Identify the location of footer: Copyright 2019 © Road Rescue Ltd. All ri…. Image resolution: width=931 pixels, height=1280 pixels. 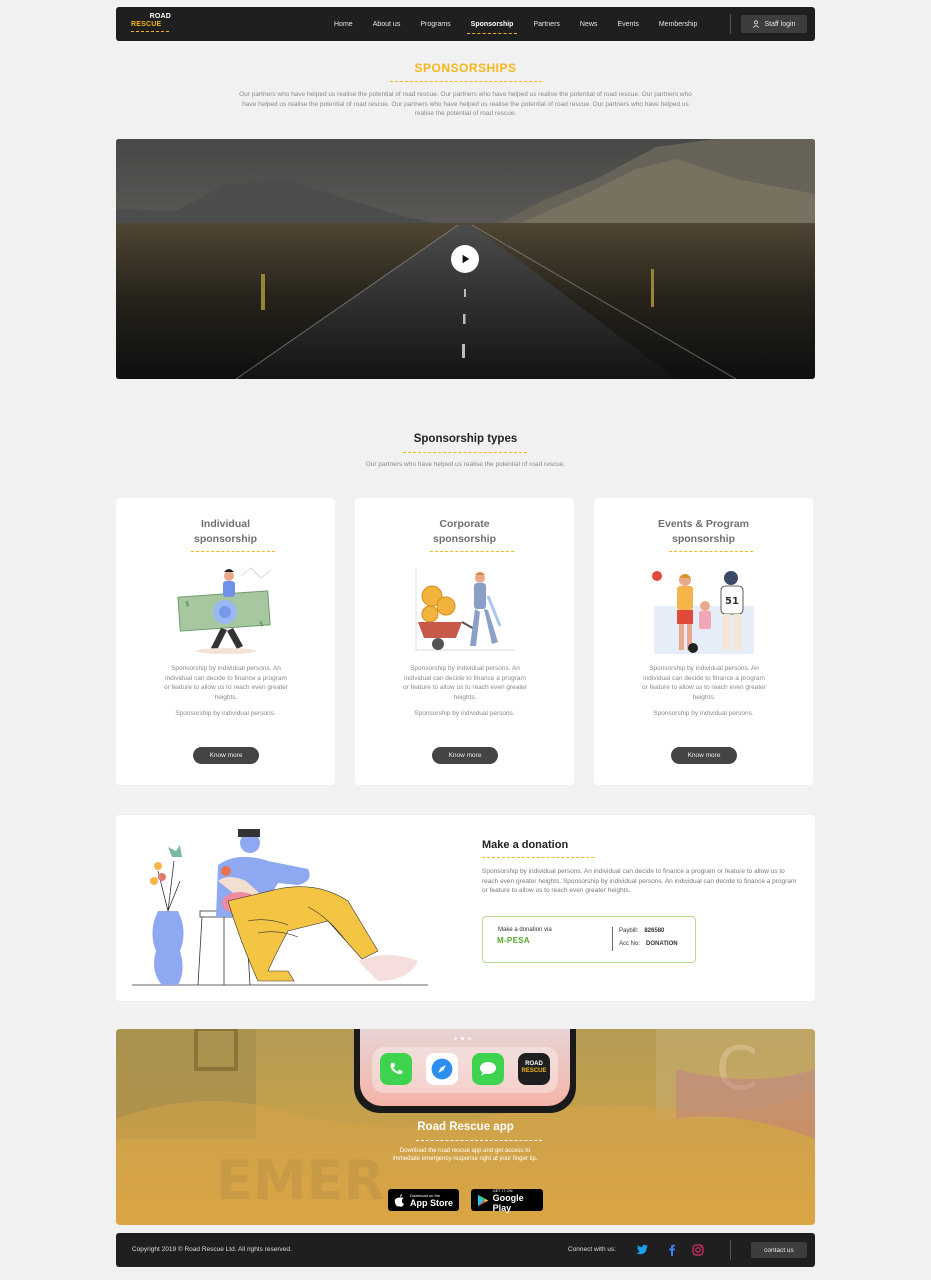
(465, 1250).